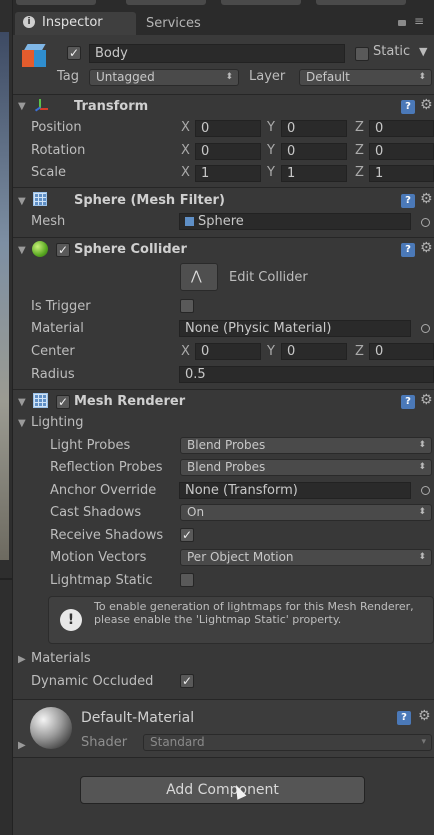 This screenshot has height=835, width=434. What do you see at coordinates (187, 306) in the screenshot?
I see `is-trigger-checkbox` at bounding box center [187, 306].